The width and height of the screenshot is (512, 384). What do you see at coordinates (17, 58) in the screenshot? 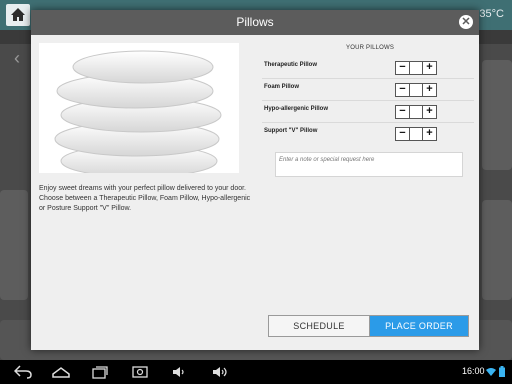
I see `back-arrow-icon: ‹` at bounding box center [17, 58].